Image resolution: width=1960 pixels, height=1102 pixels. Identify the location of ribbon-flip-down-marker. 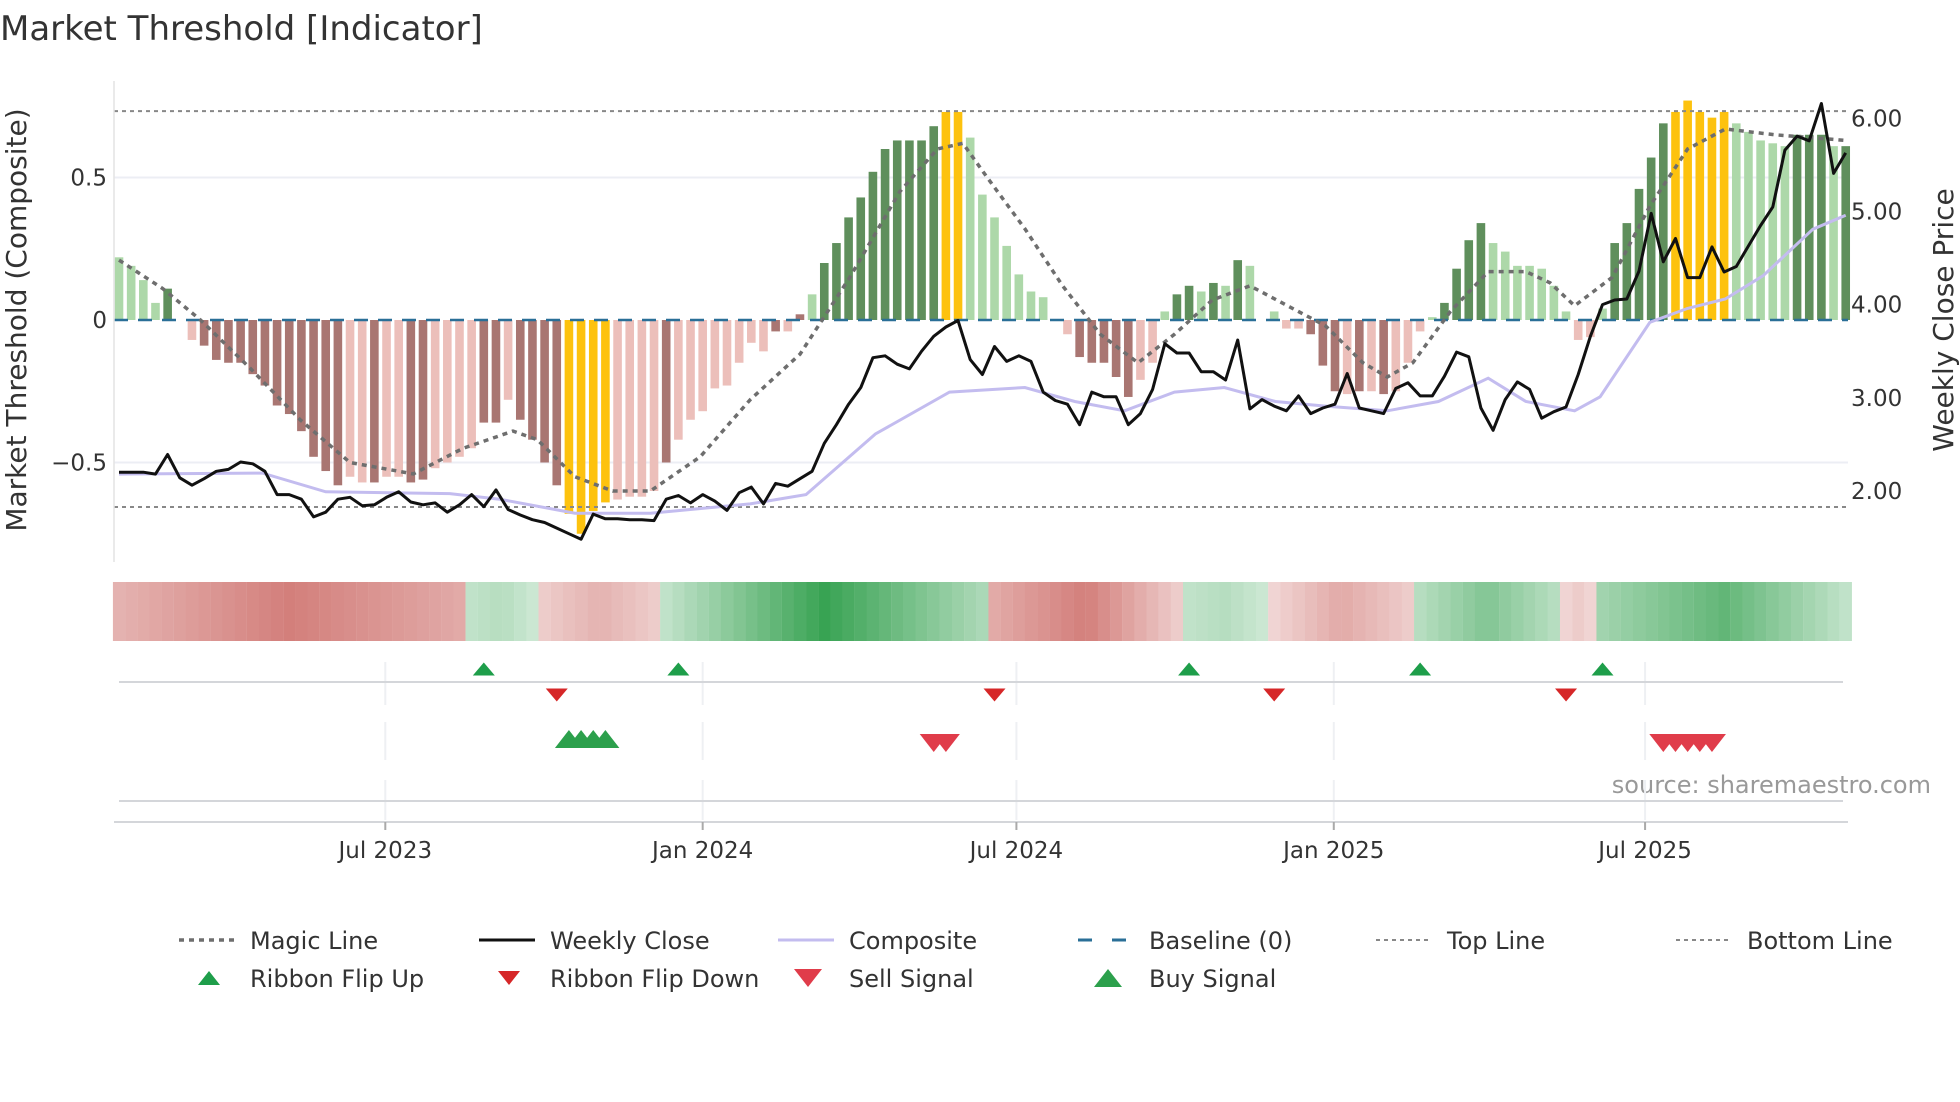
(1566, 695).